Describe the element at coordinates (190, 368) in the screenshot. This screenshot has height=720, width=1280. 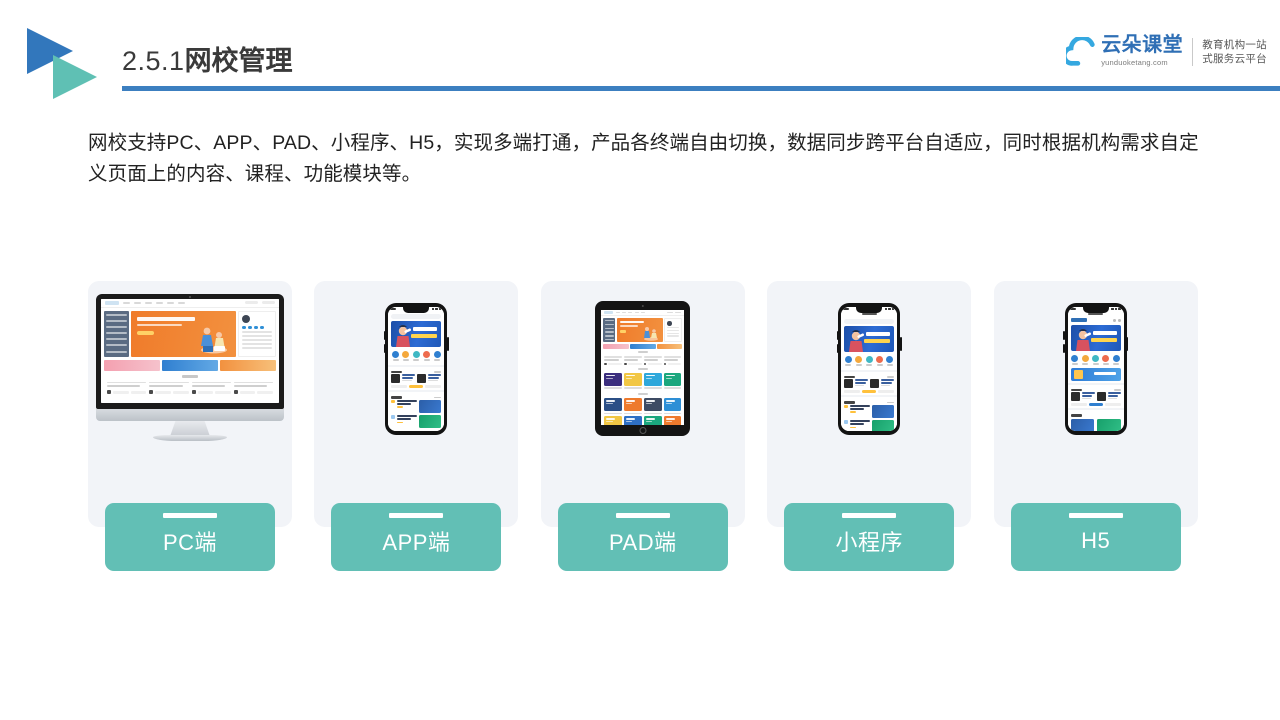
I see `monitor-icon` at that location.